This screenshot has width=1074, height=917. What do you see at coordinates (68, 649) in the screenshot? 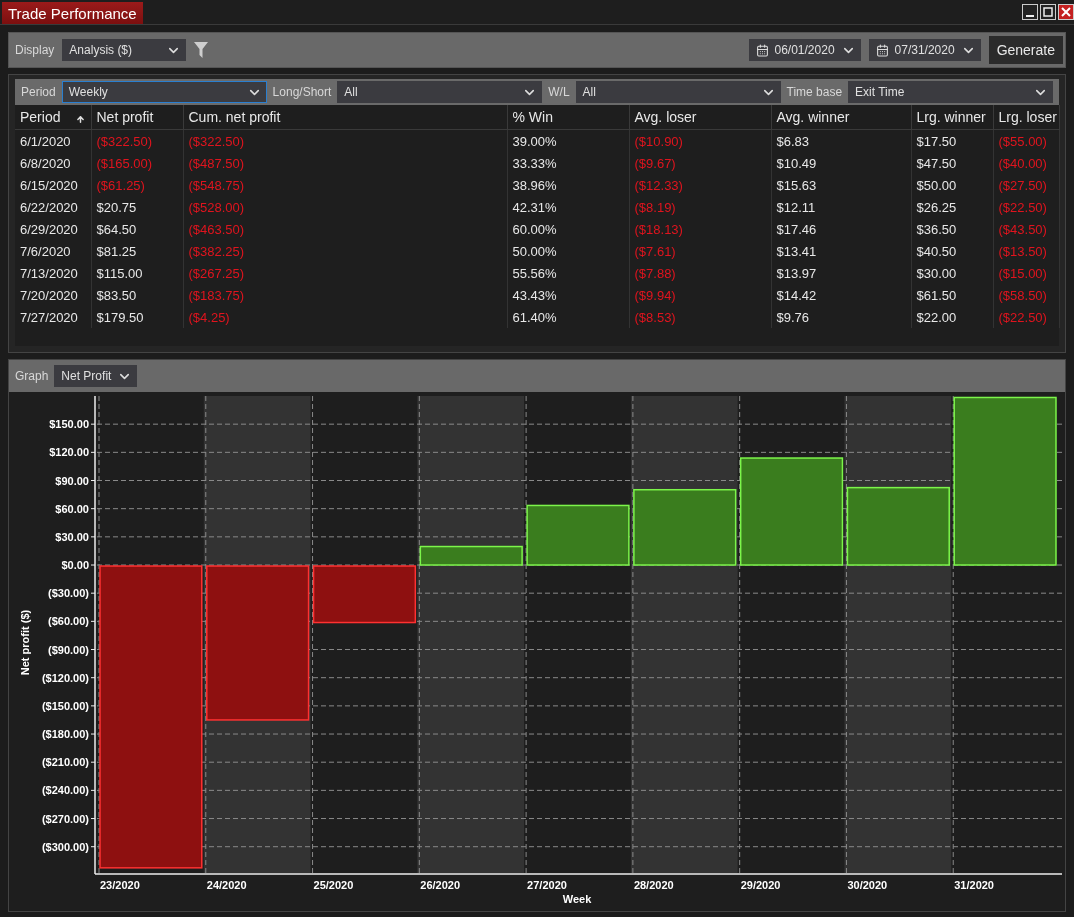
I see `y-tick-label: ($90.00)` at bounding box center [68, 649].